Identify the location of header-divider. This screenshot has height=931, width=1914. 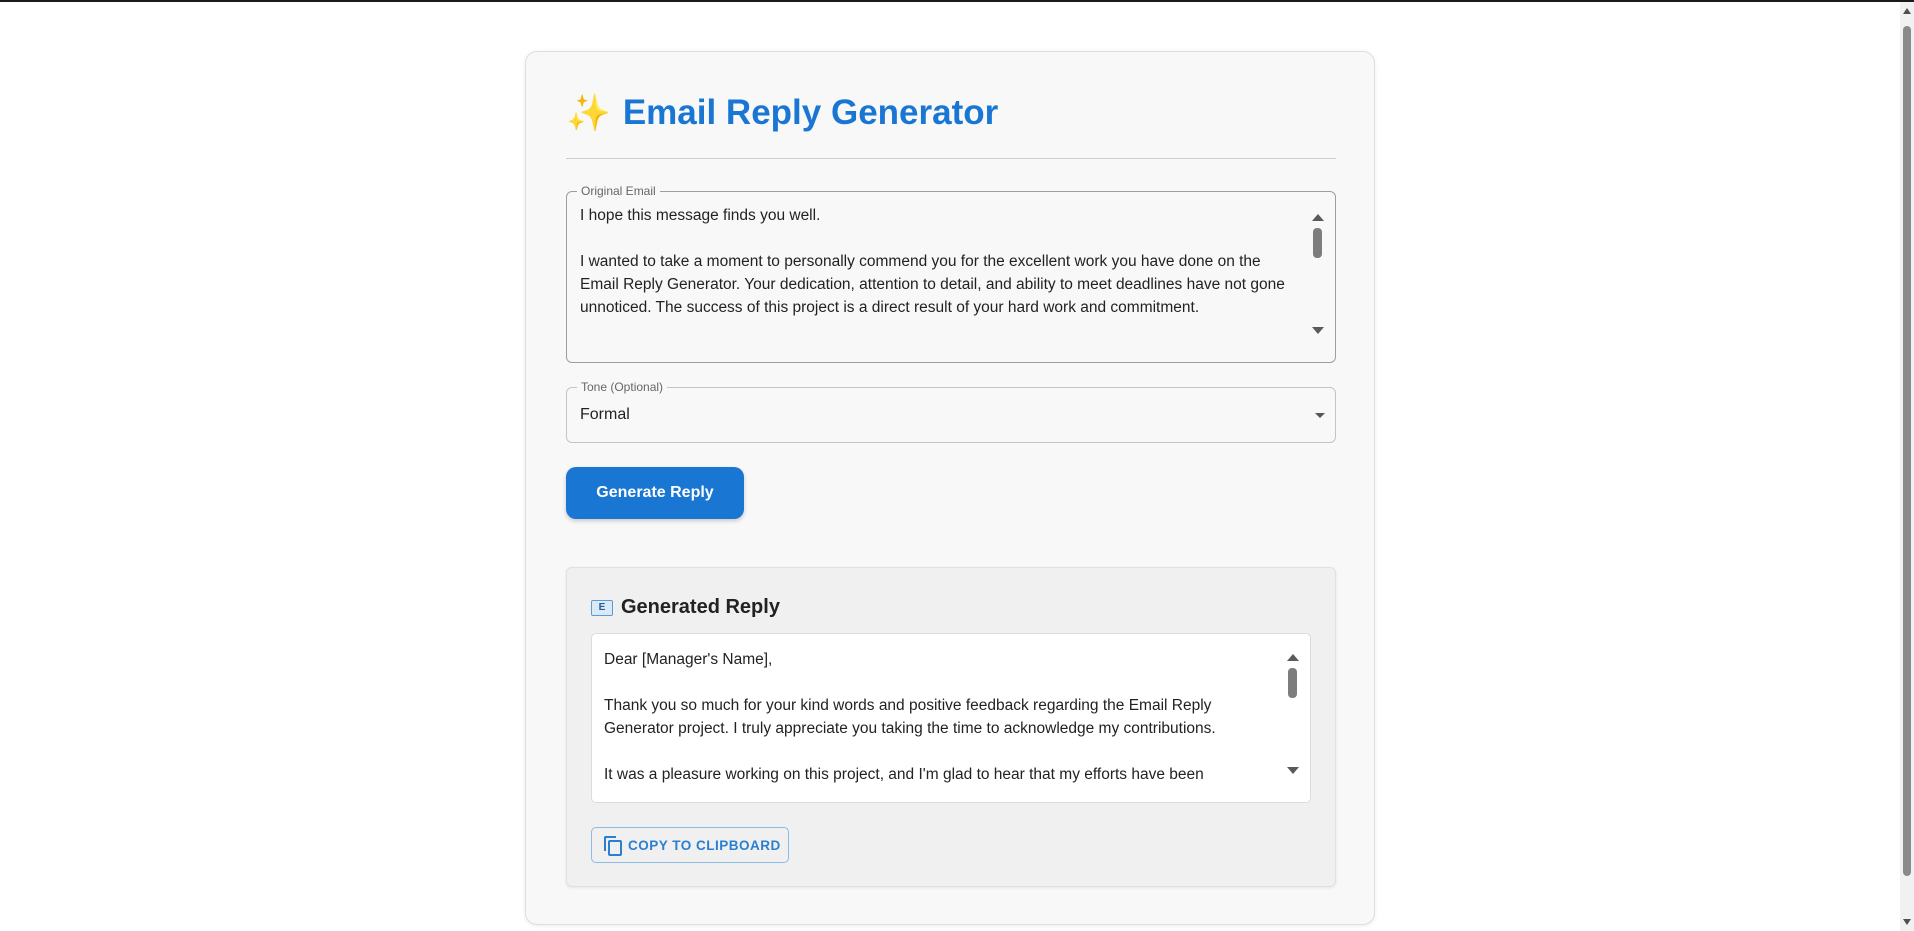
(951, 158).